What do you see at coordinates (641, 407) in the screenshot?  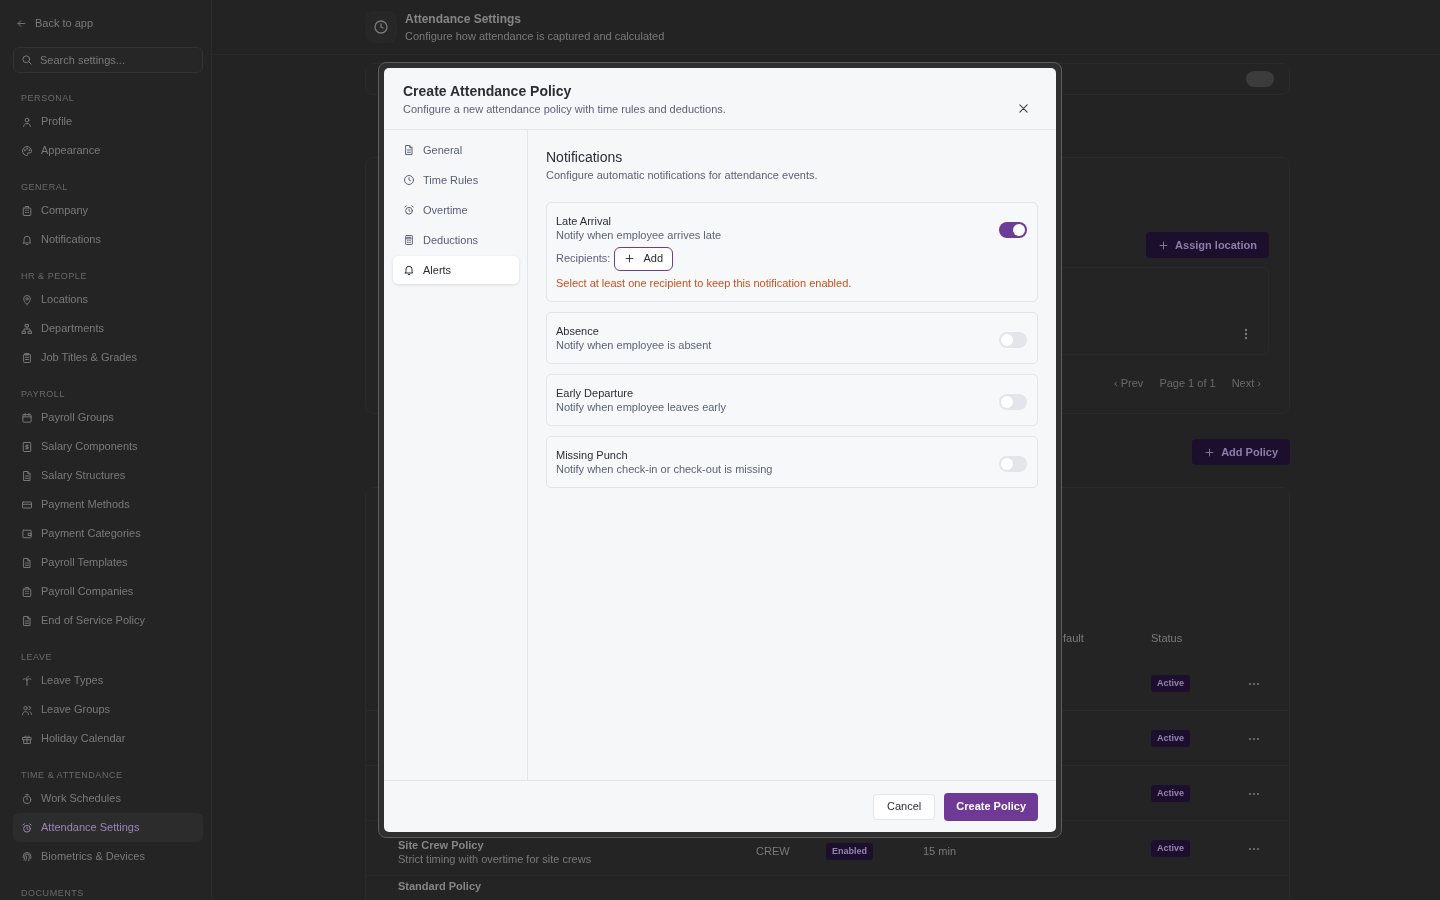 I see `notification-description: Notify when employee leaves early` at bounding box center [641, 407].